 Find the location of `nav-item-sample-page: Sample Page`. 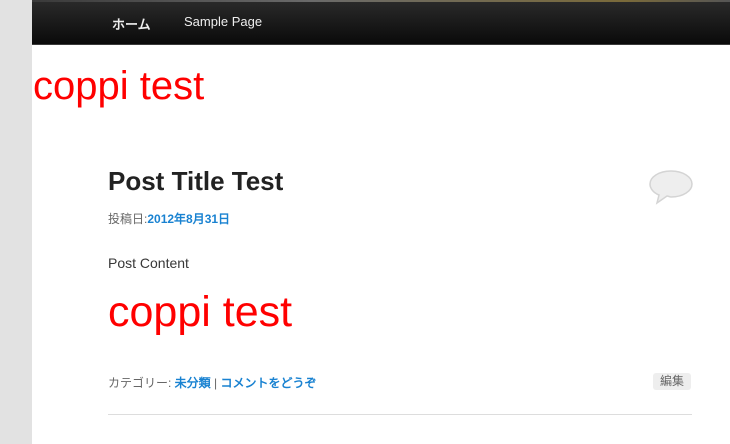

nav-item-sample-page: Sample Page is located at coordinates (223, 21).